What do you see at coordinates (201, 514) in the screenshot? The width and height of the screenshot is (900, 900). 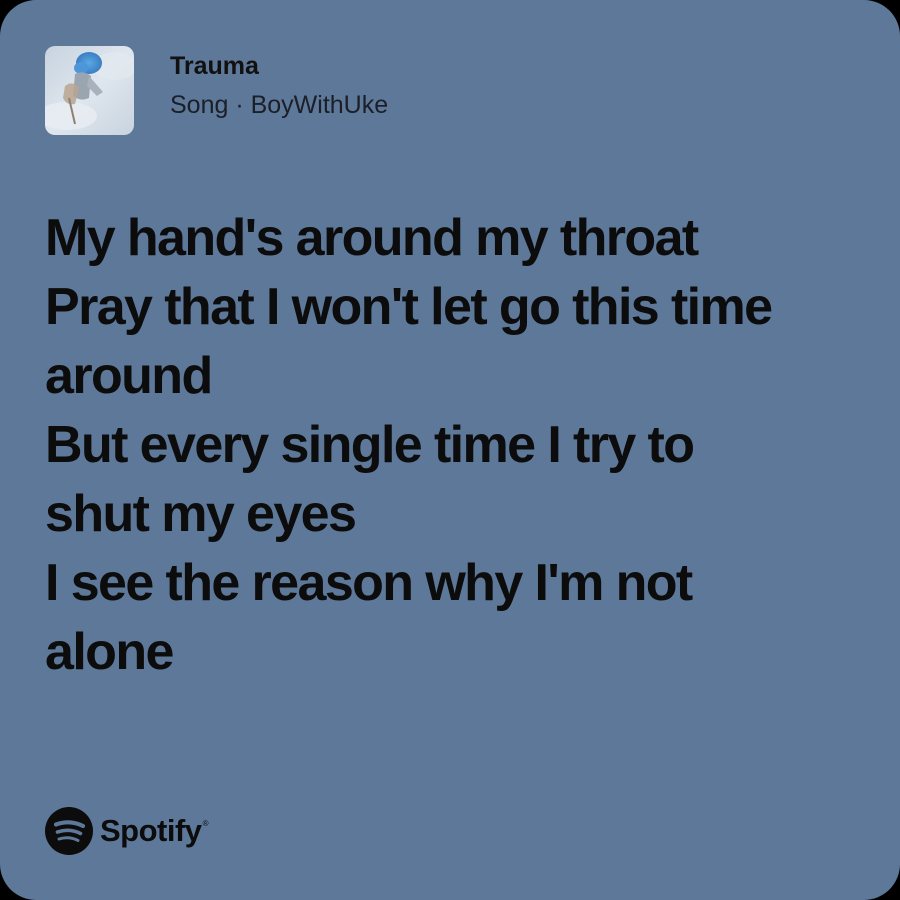 I see `lyric-line: shut my eyes` at bounding box center [201, 514].